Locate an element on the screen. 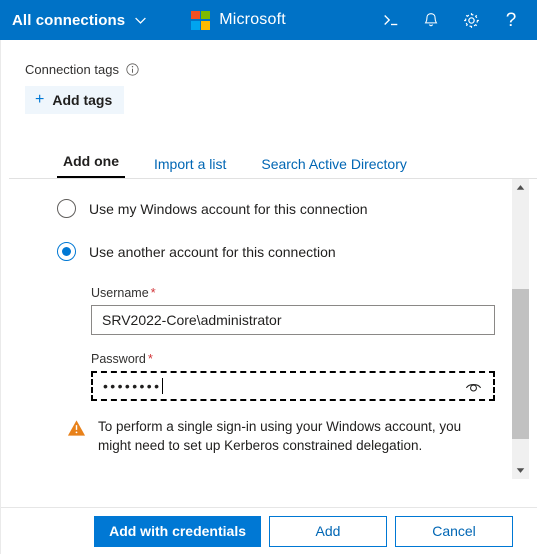 The height and width of the screenshot is (554, 537). add-with-credentials-button: Add with credentials is located at coordinates (177, 531).